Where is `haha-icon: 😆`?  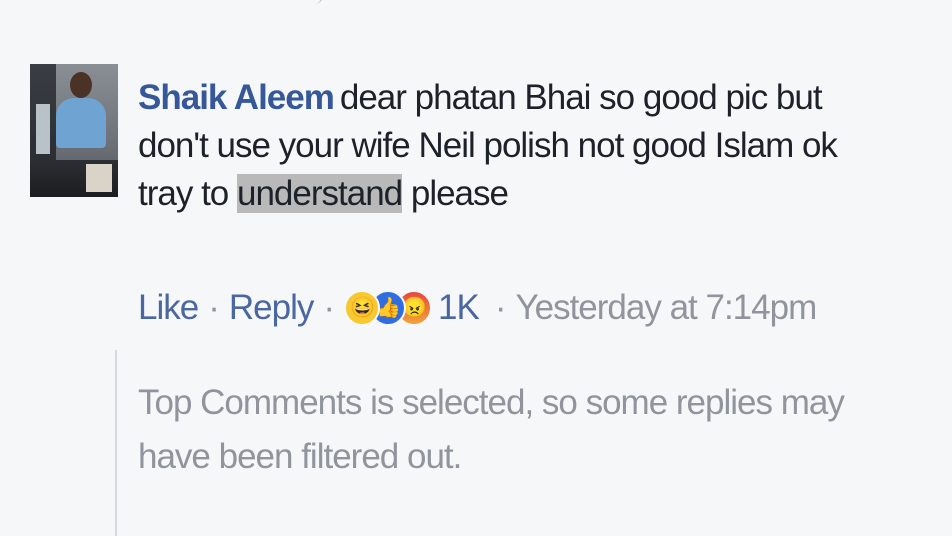
haha-icon: 😆 is located at coordinates (362, 308).